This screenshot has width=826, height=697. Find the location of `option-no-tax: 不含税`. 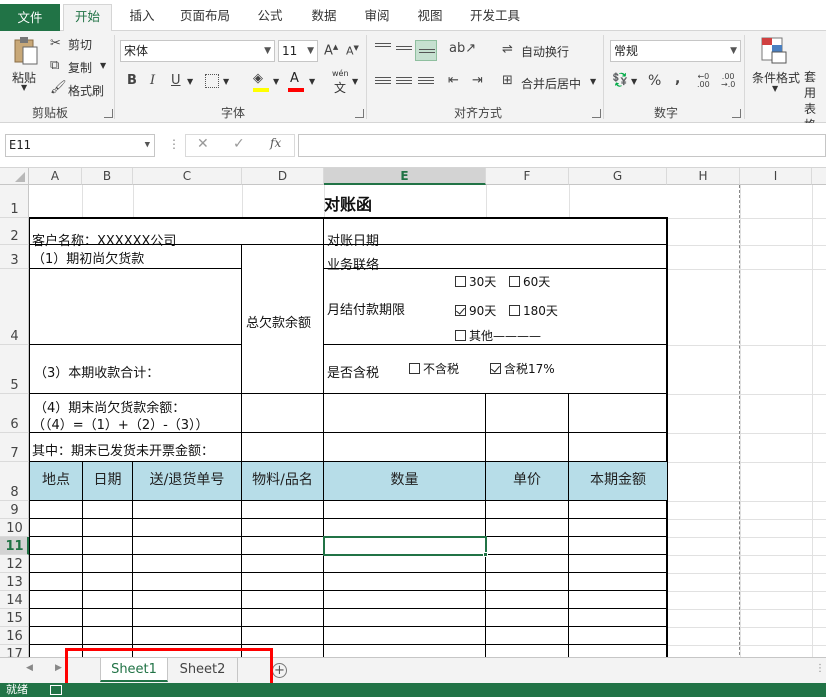

option-no-tax: 不含税 is located at coordinates (434, 368).